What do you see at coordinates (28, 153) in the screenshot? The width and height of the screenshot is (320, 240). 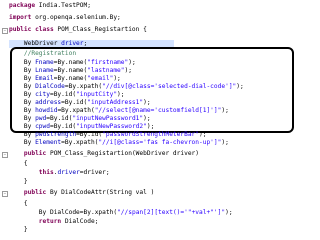 I see `code-token: public` at bounding box center [28, 153].